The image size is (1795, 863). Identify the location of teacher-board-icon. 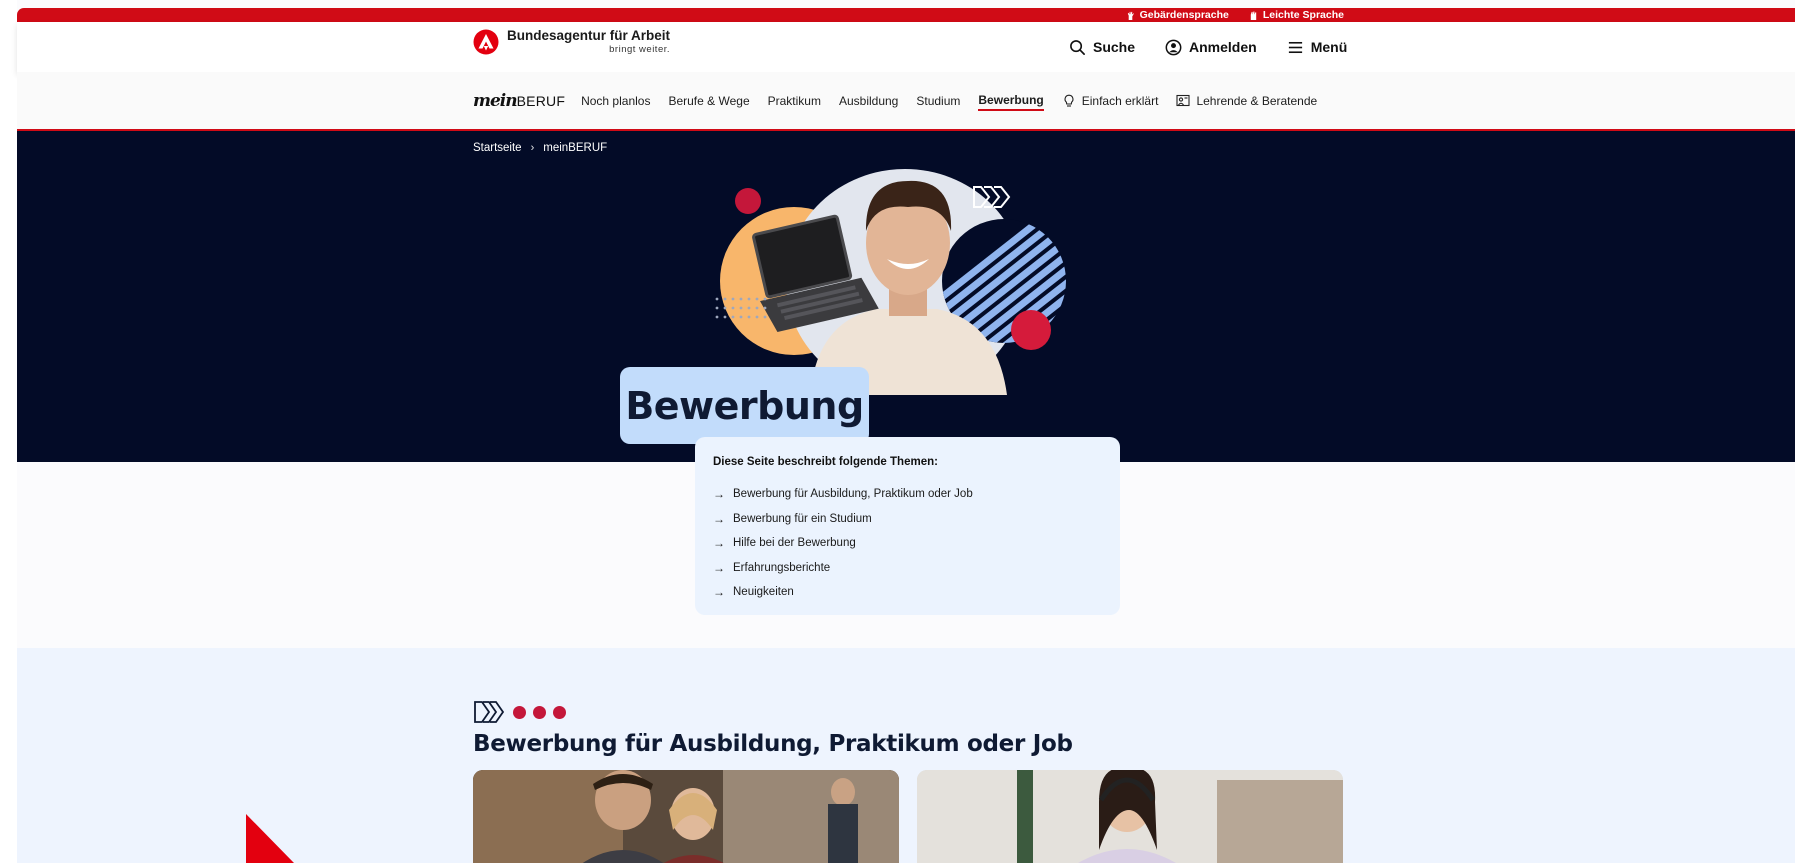
(1183, 100).